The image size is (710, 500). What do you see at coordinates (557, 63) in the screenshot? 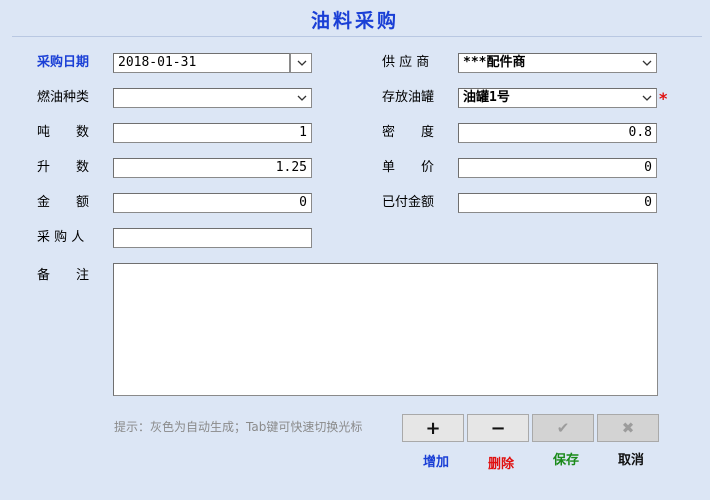
I see `supplier-select: ***配件商` at bounding box center [557, 63].